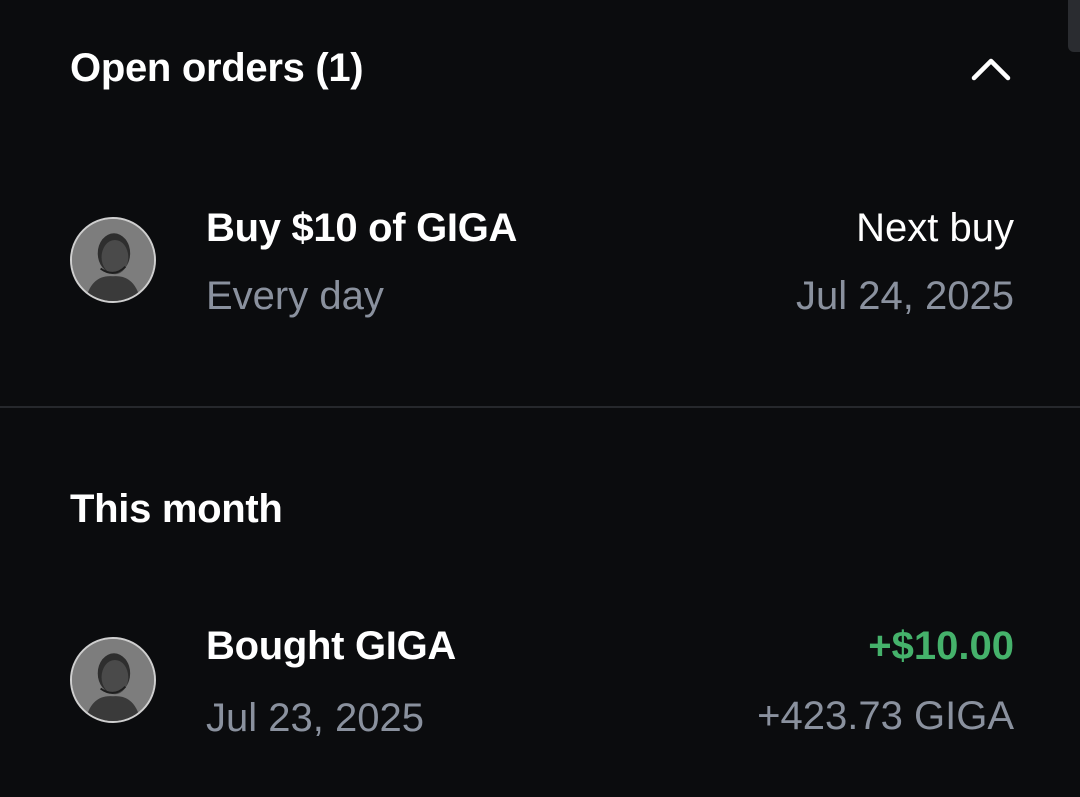 The height and width of the screenshot is (797, 1080). What do you see at coordinates (991, 68) in the screenshot?
I see `chevron-up-icon` at bounding box center [991, 68].